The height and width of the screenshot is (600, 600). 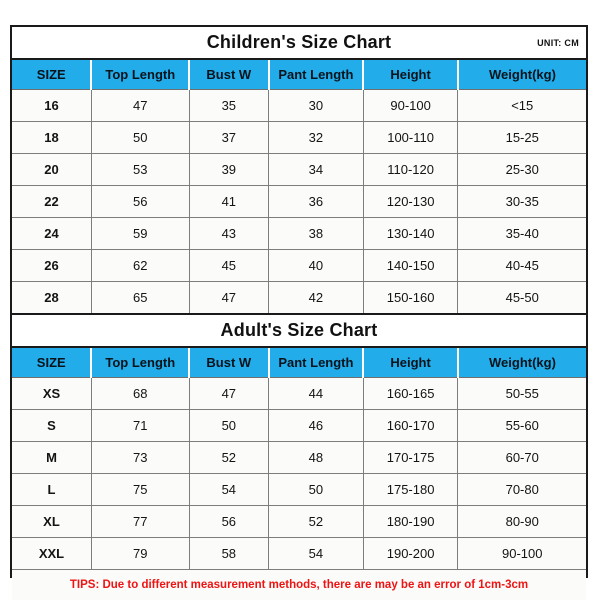 What do you see at coordinates (52, 233) in the screenshot?
I see `cell-size: 24` at bounding box center [52, 233].